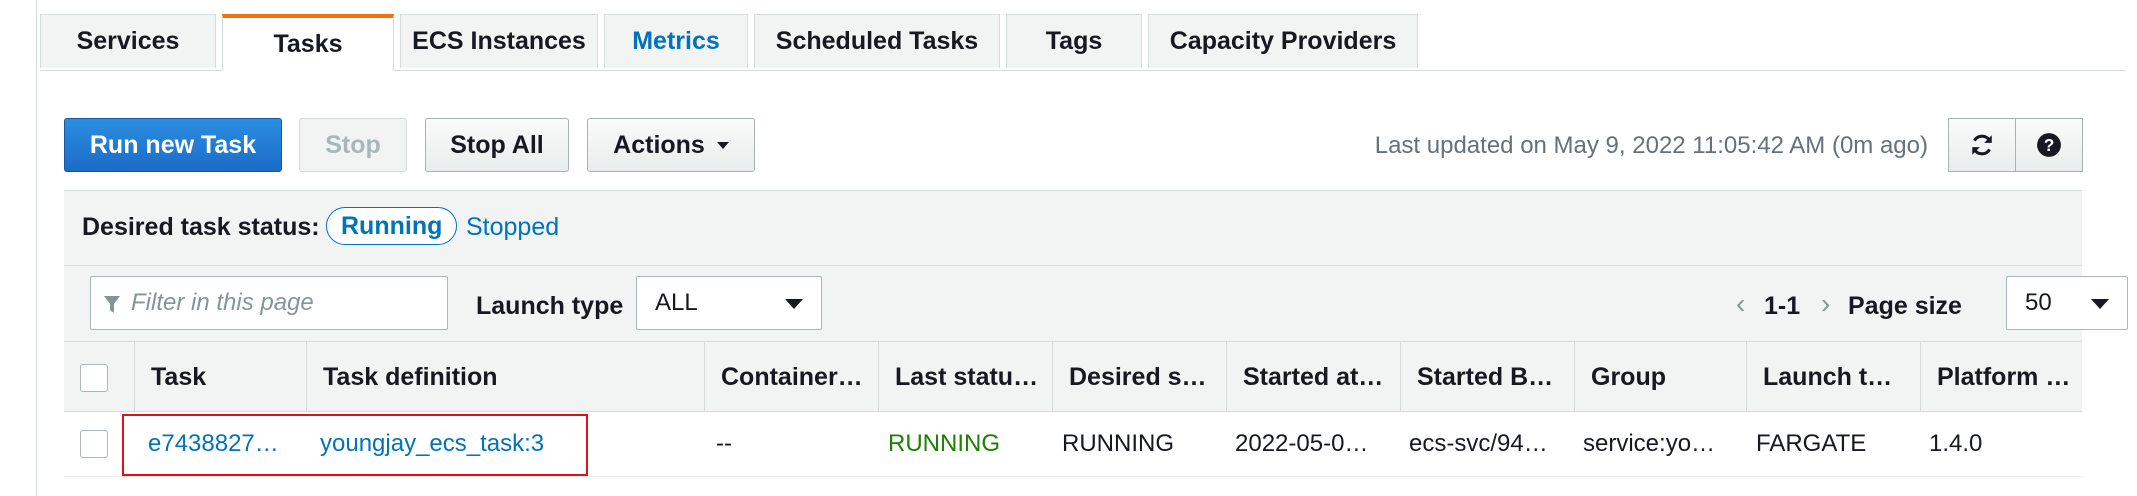  I want to click on refresh-icon, so click(1982, 145).